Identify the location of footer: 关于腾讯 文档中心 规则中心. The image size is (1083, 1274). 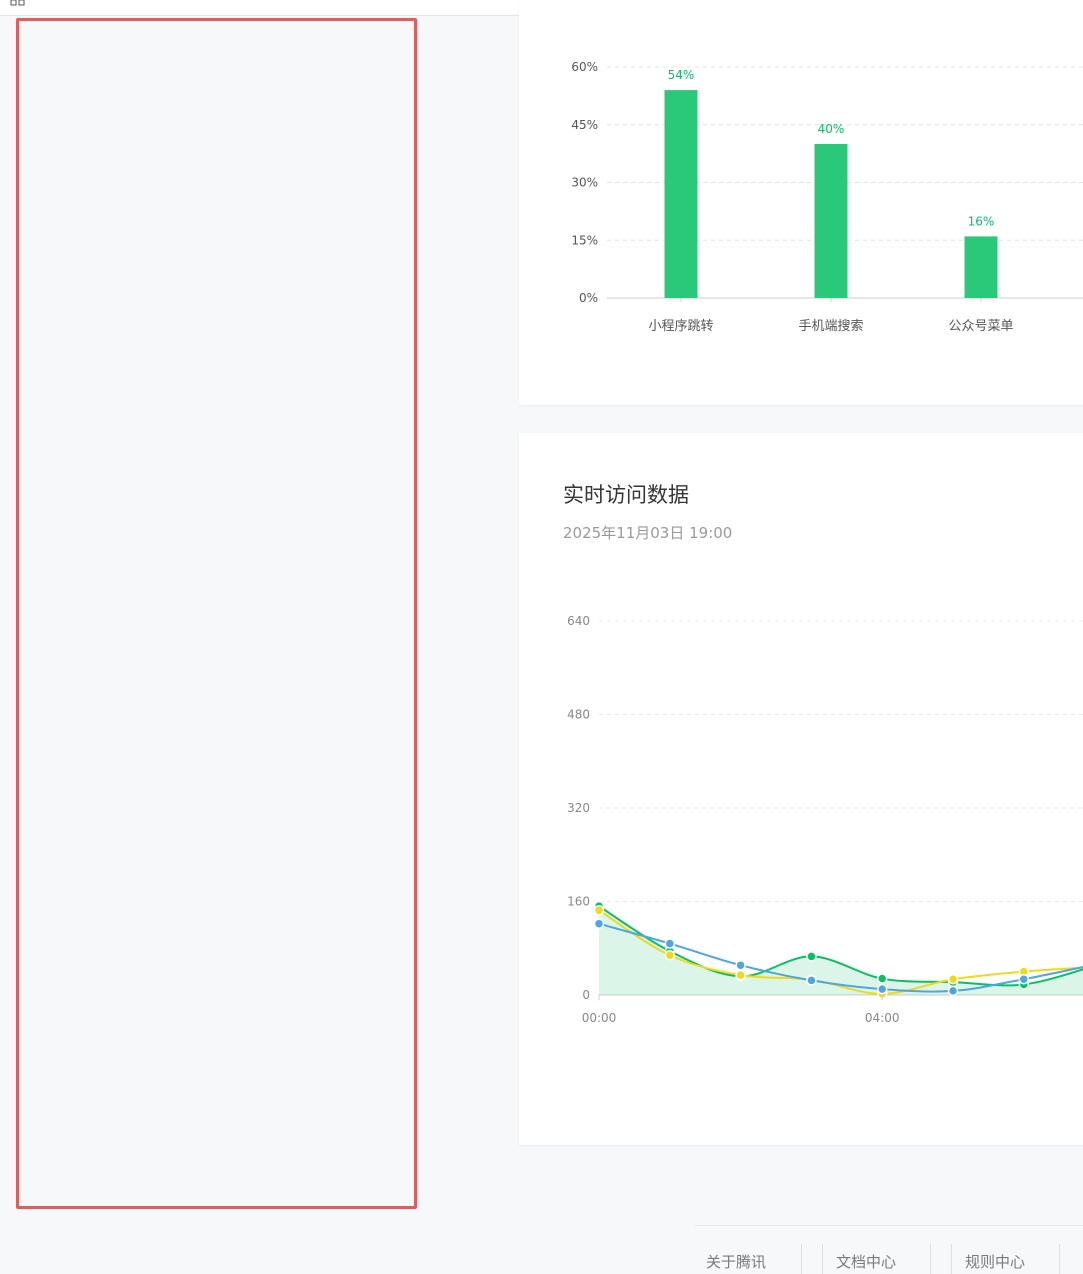
(889, 1249).